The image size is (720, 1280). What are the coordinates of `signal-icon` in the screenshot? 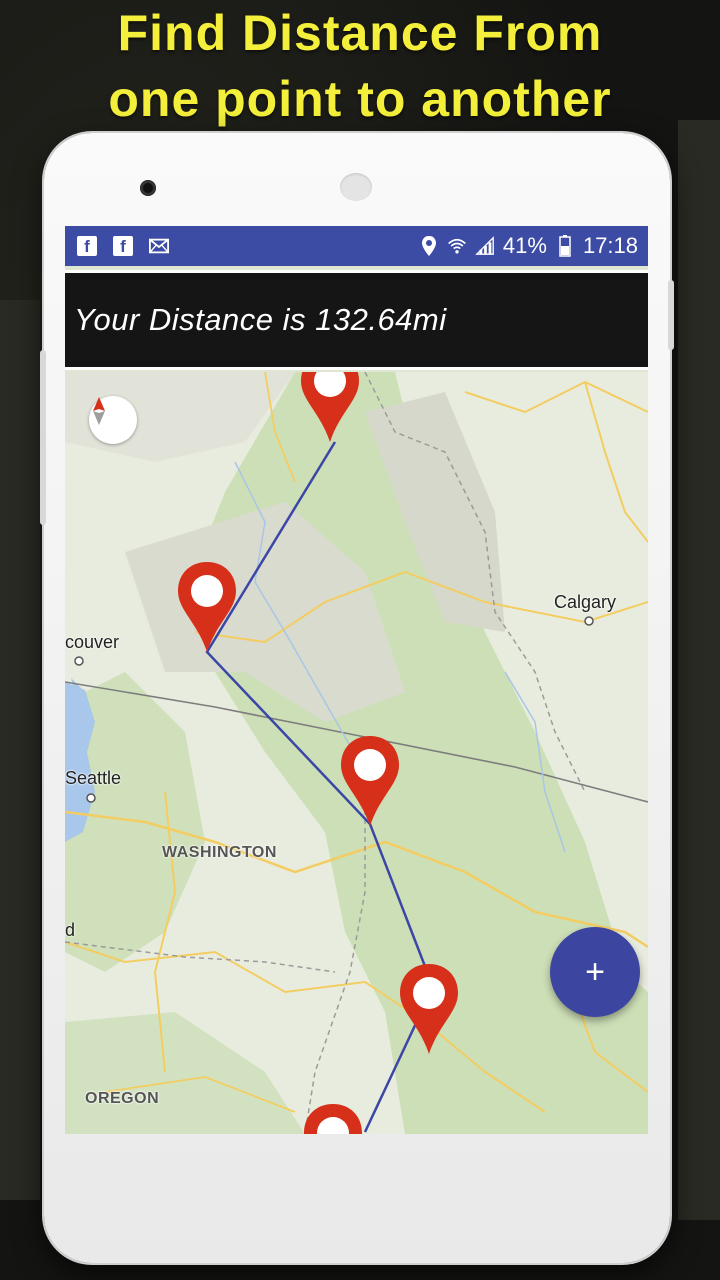 It's located at (485, 246).